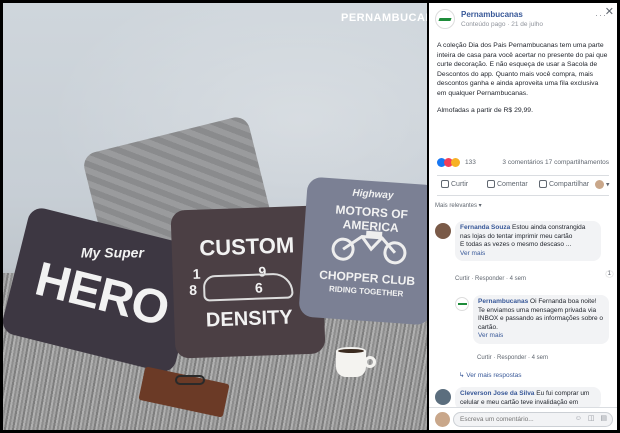 This screenshot has height=433, width=620. Describe the element at coordinates (246, 246) in the screenshot. I see `custom-pillow-top-text: CUSTOM` at that location.